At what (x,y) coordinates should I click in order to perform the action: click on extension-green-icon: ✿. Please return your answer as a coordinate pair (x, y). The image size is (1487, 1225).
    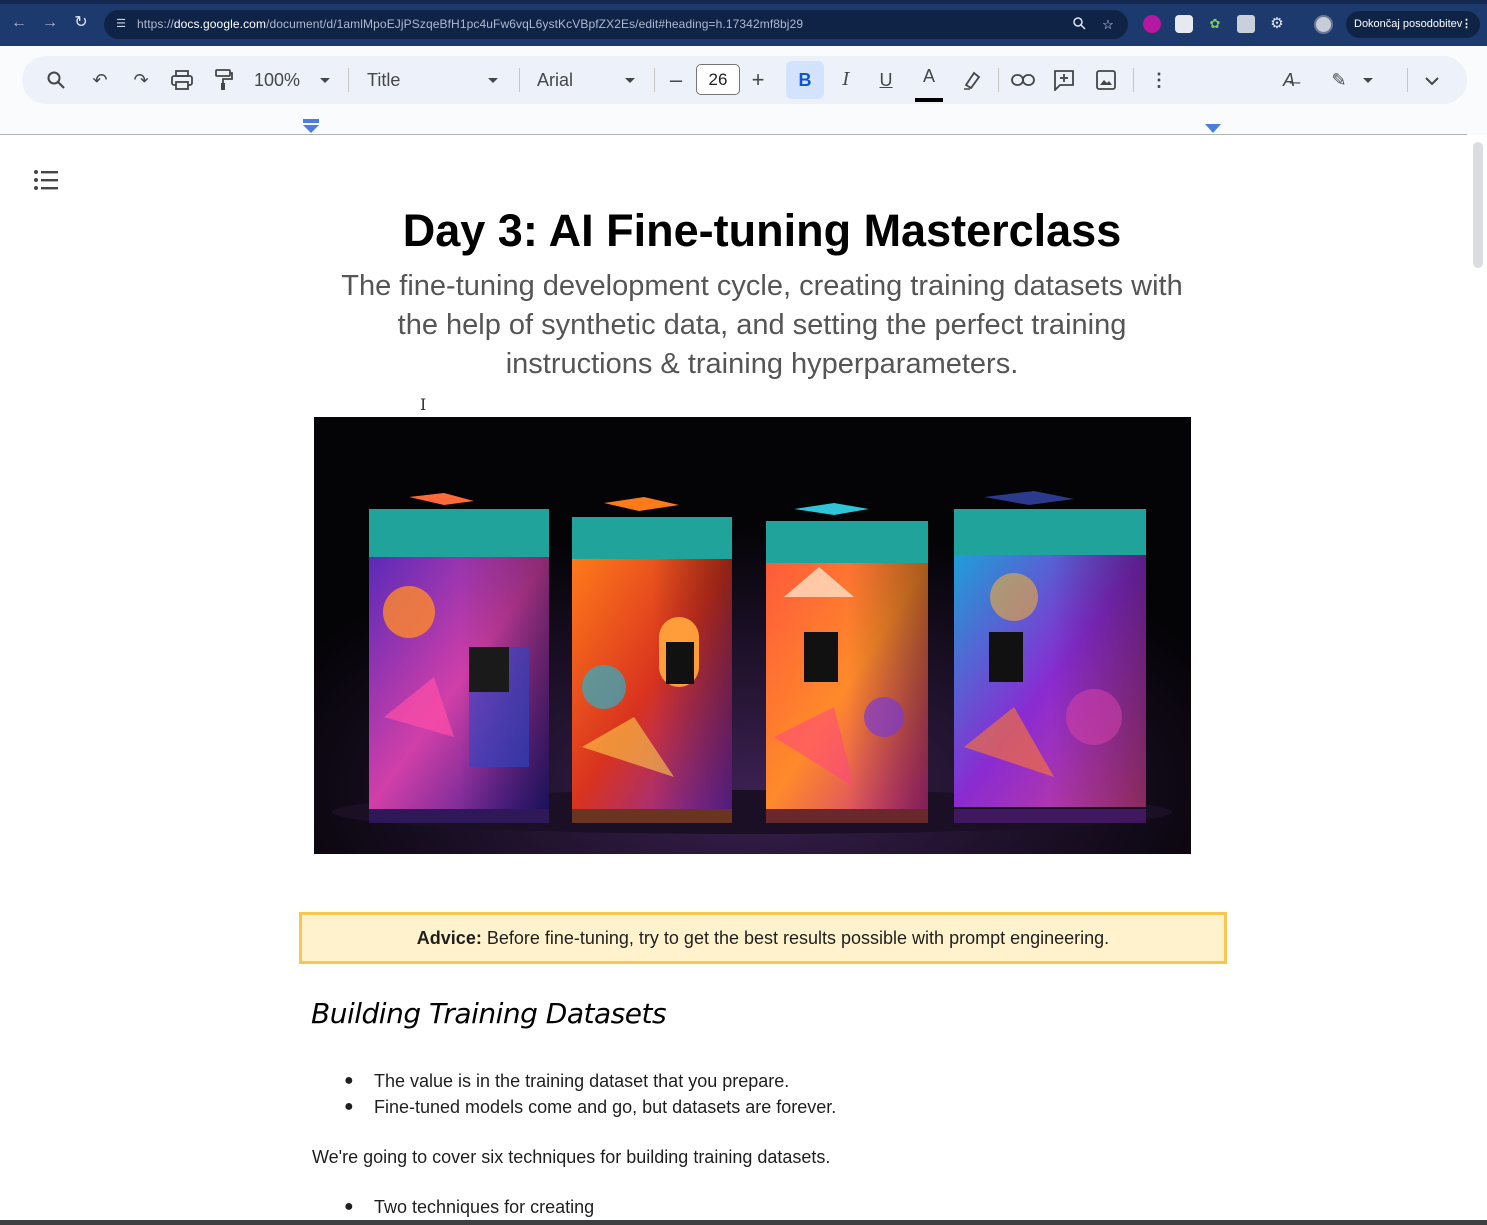
    Looking at the image, I should click on (1215, 24).